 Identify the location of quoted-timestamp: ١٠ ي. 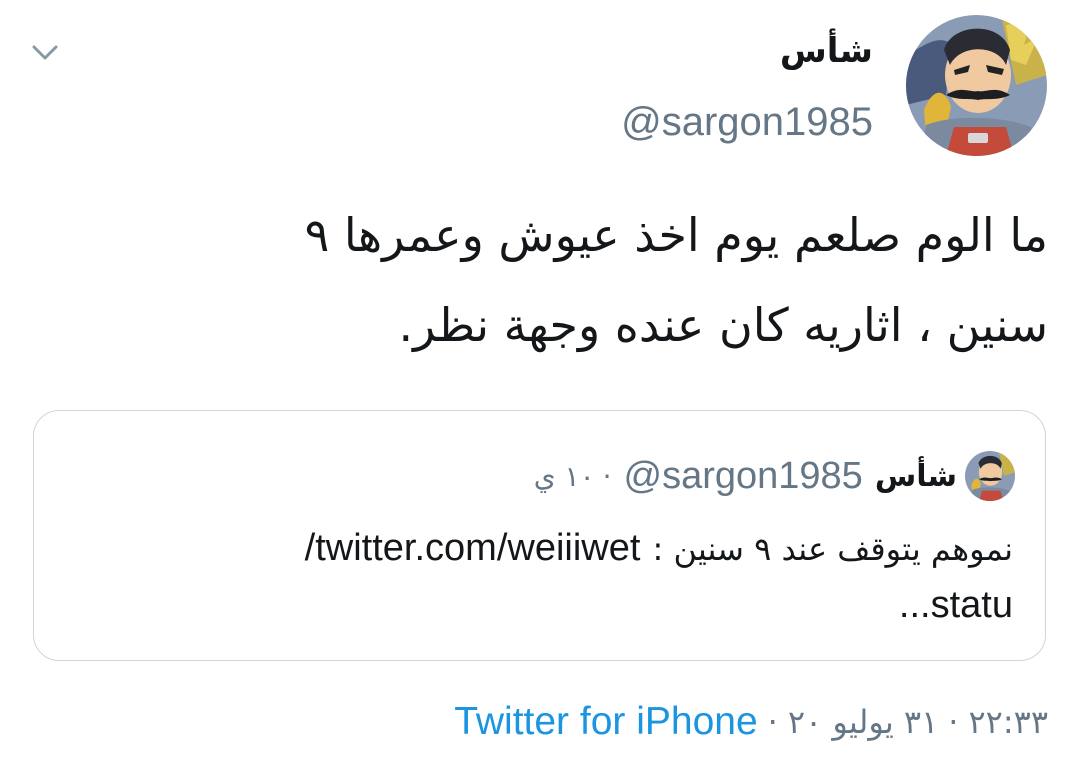
(564, 476).